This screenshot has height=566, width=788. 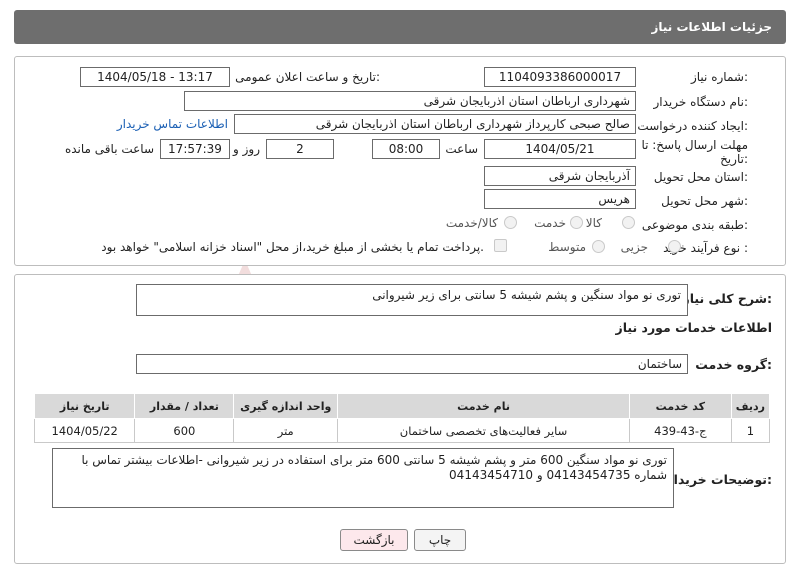 What do you see at coordinates (286, 430) in the screenshot?
I see `cell-unit: متر` at bounding box center [286, 430].